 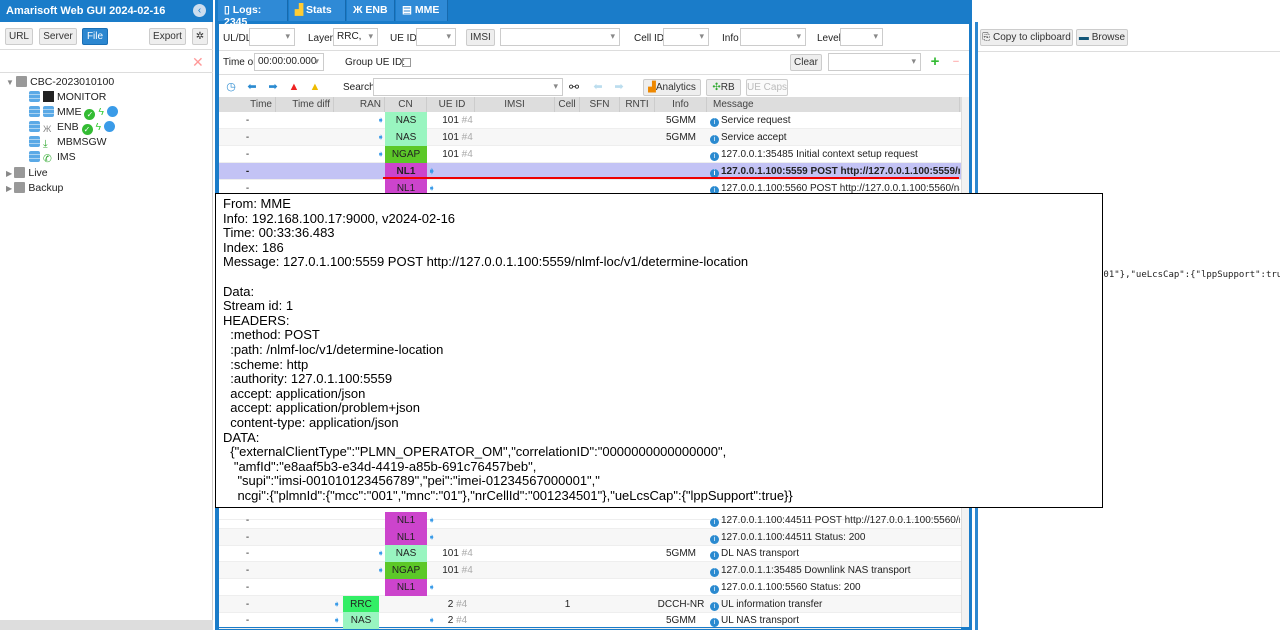 I want to click on tree-item-cbc: ▼ CBC-2023010100, so click(x=60, y=82).